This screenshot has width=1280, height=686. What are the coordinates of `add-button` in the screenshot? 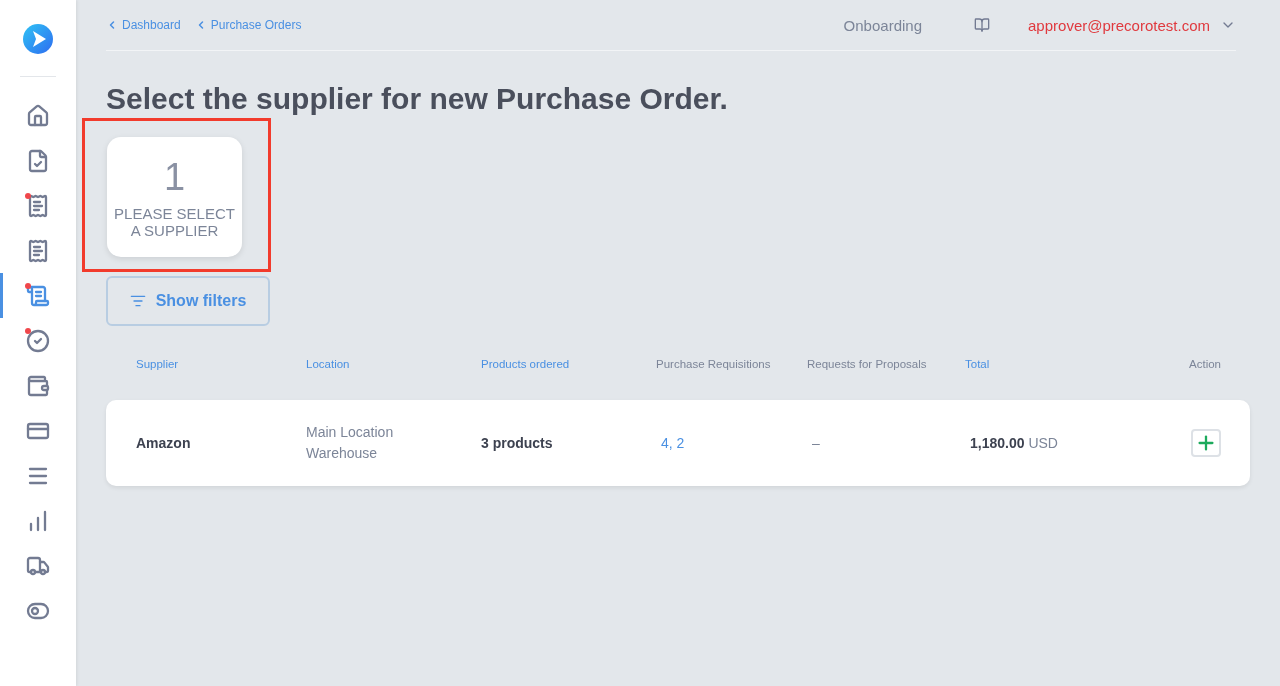 It's located at (1206, 443).